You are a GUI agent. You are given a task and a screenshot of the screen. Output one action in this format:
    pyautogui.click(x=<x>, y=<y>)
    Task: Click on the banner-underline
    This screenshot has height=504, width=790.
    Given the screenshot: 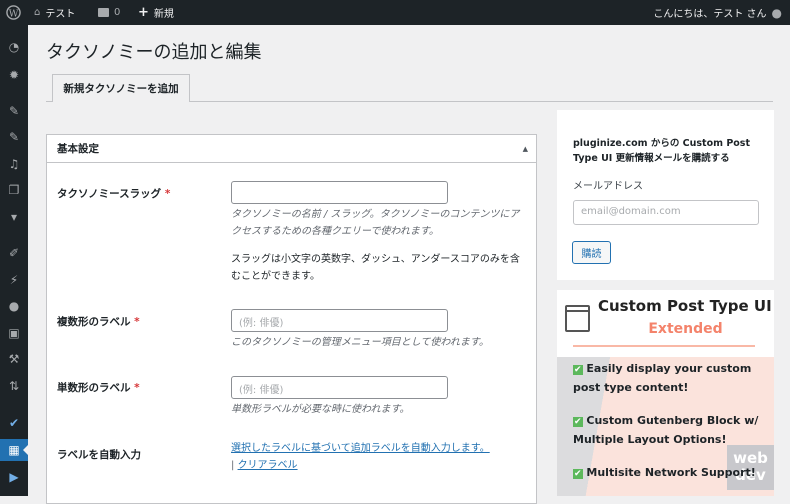 What is the action you would take?
    pyautogui.click(x=664, y=346)
    